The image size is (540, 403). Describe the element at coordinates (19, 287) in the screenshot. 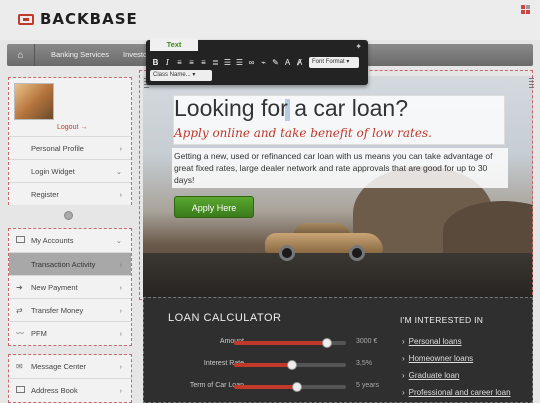

I see `arrow-icon: ➜` at that location.